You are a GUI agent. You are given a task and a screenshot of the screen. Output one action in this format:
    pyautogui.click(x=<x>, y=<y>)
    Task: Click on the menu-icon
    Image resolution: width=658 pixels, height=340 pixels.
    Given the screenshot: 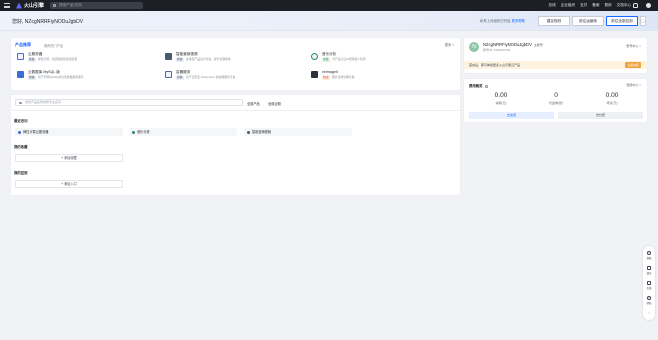 What is the action you would take?
    pyautogui.click(x=7, y=5)
    